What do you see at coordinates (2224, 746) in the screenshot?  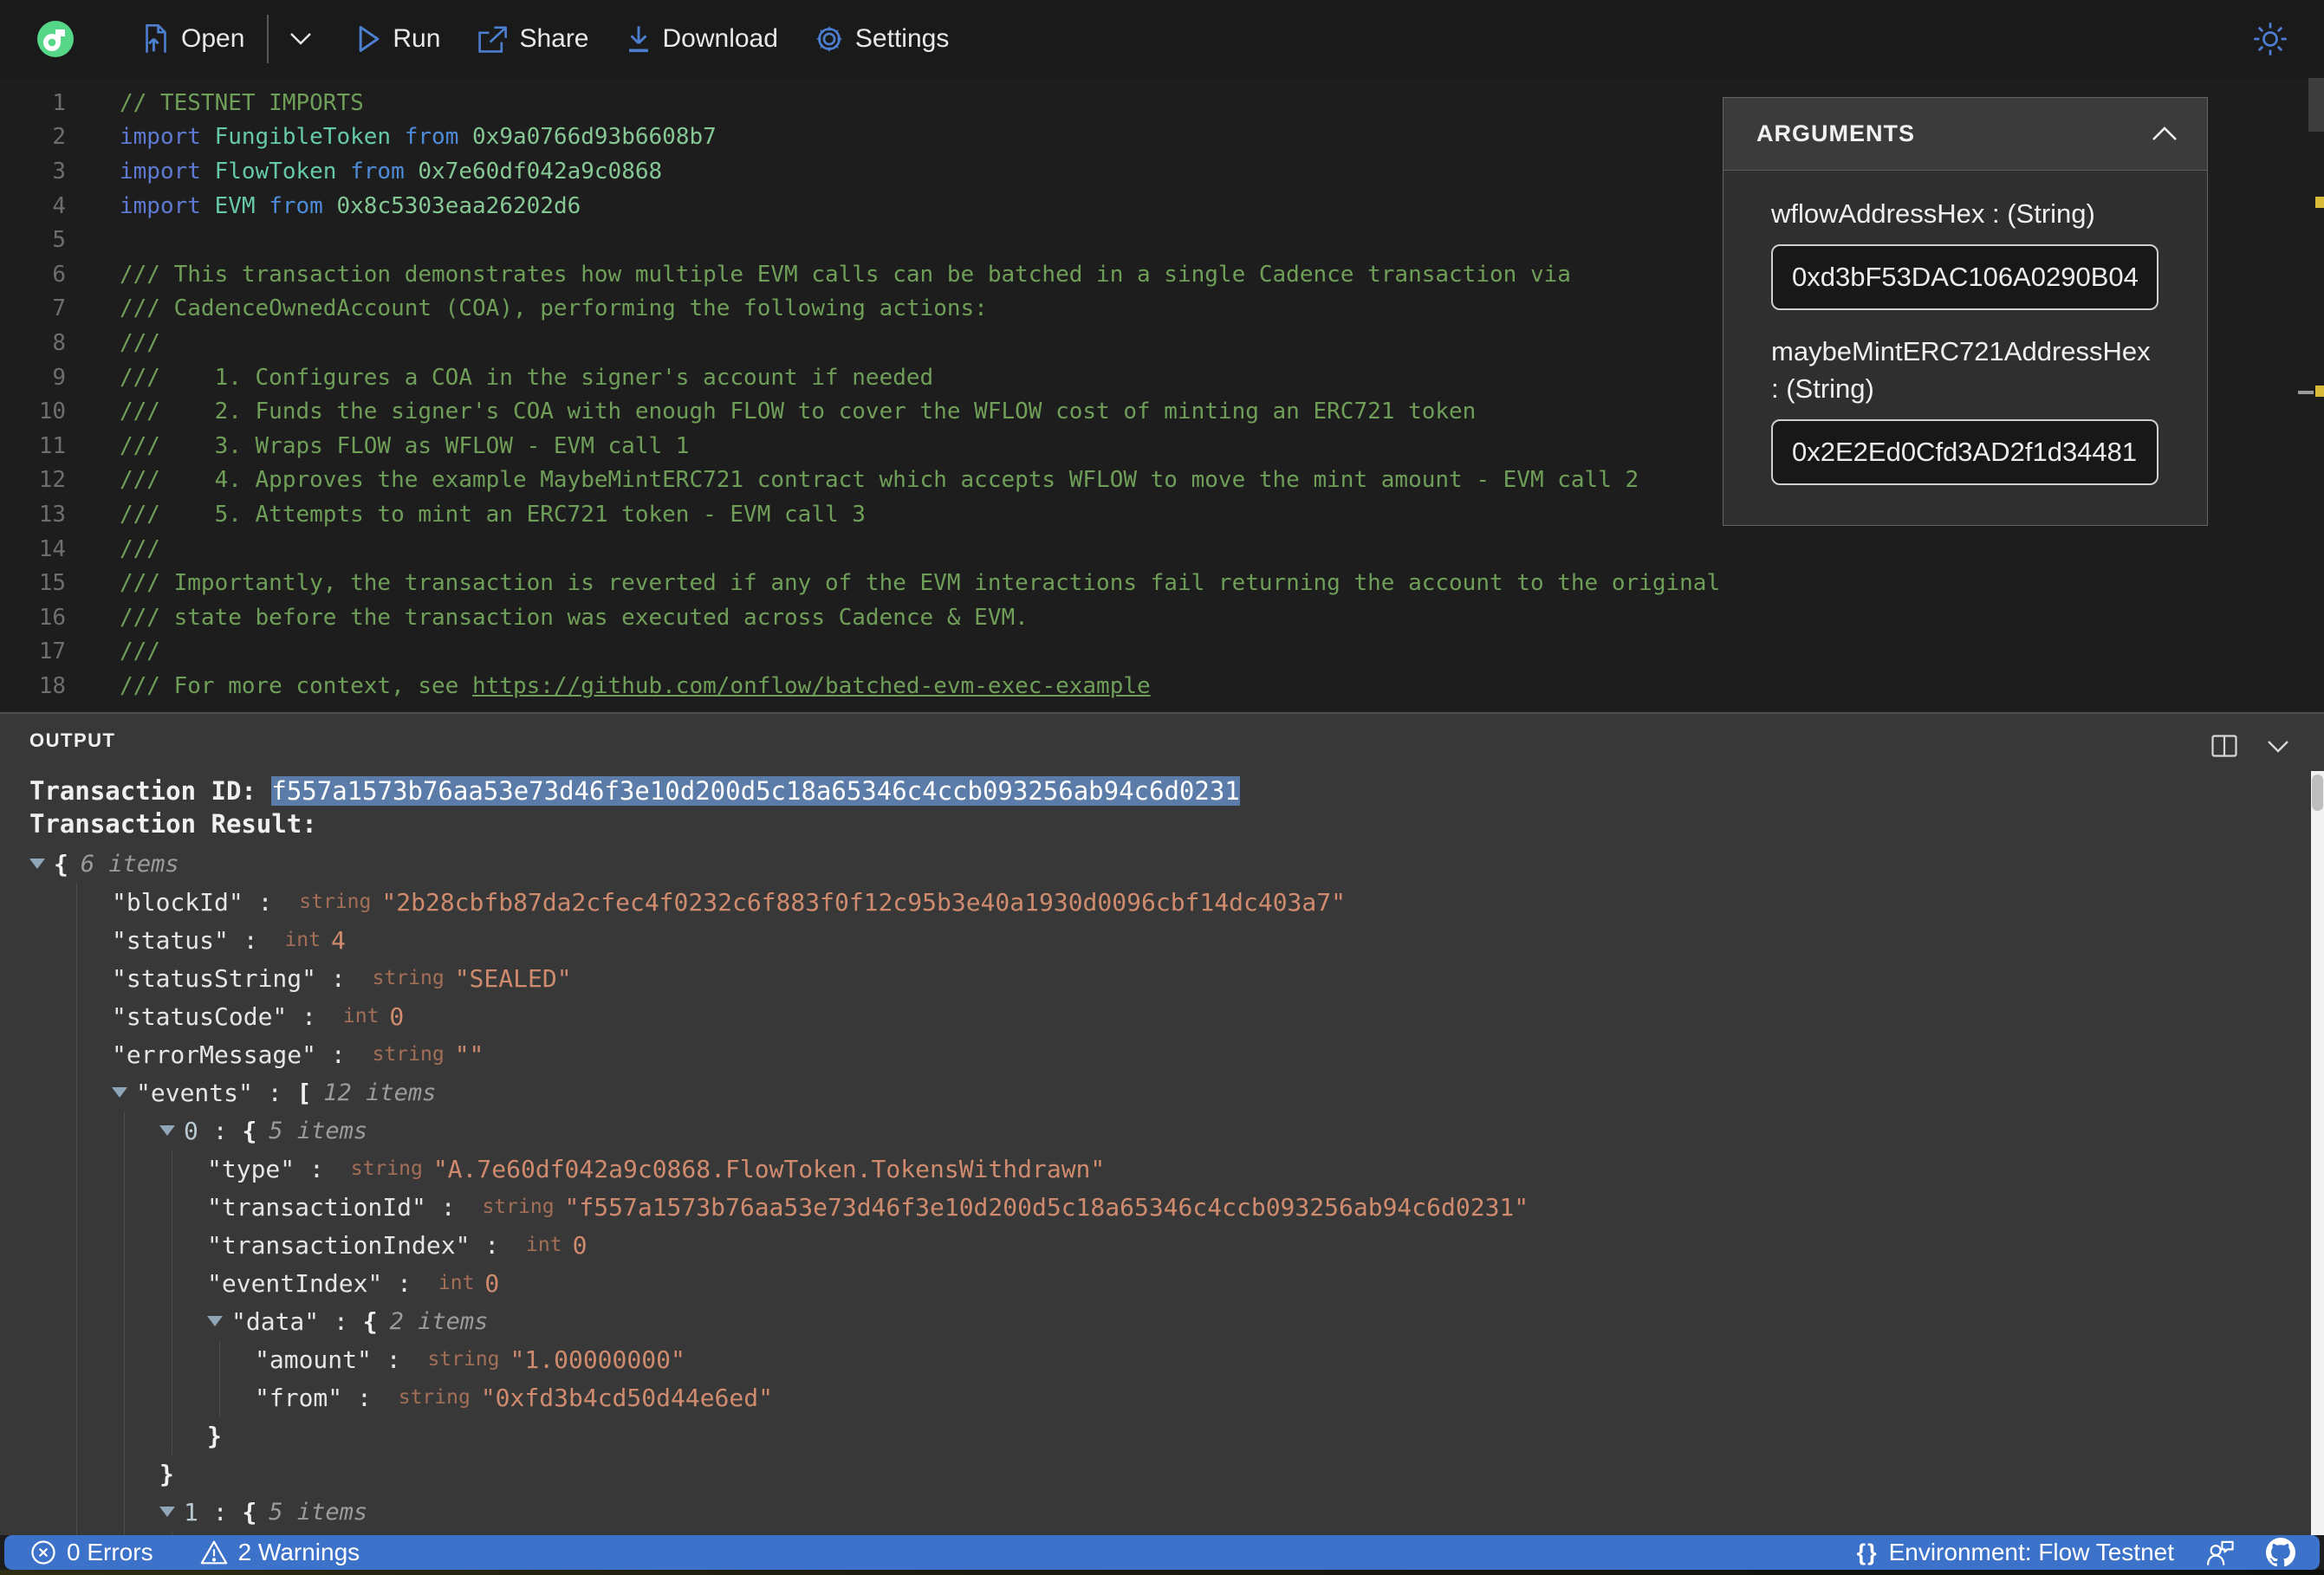 I see `split-panel-icon` at bounding box center [2224, 746].